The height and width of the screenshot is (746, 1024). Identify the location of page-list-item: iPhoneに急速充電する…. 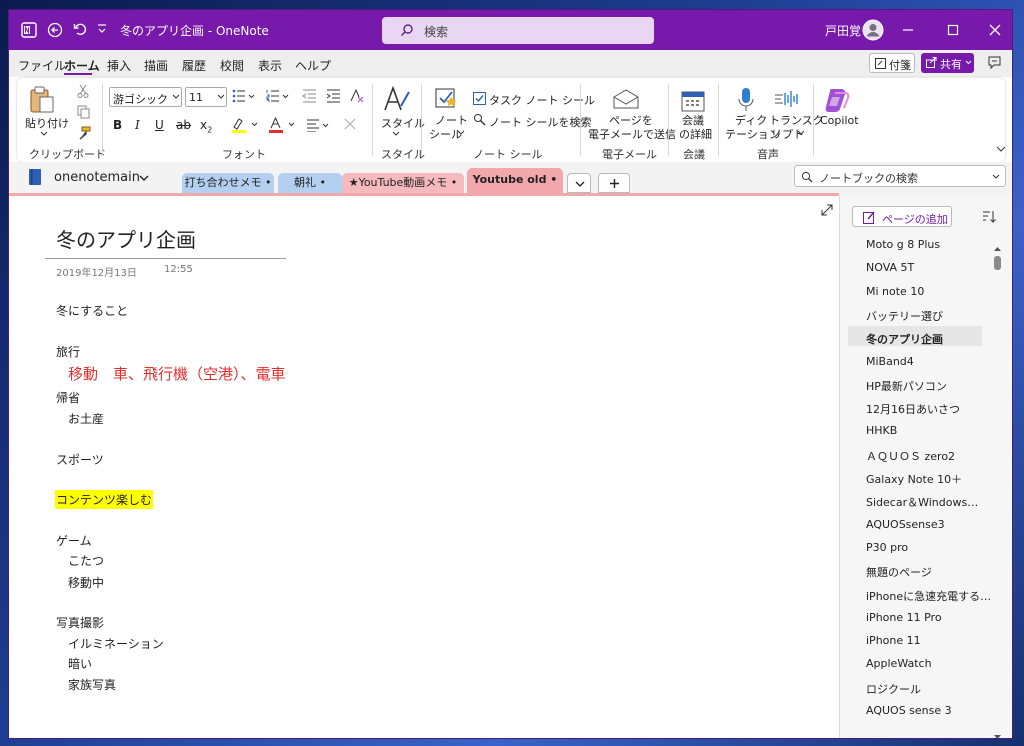
(928, 596).